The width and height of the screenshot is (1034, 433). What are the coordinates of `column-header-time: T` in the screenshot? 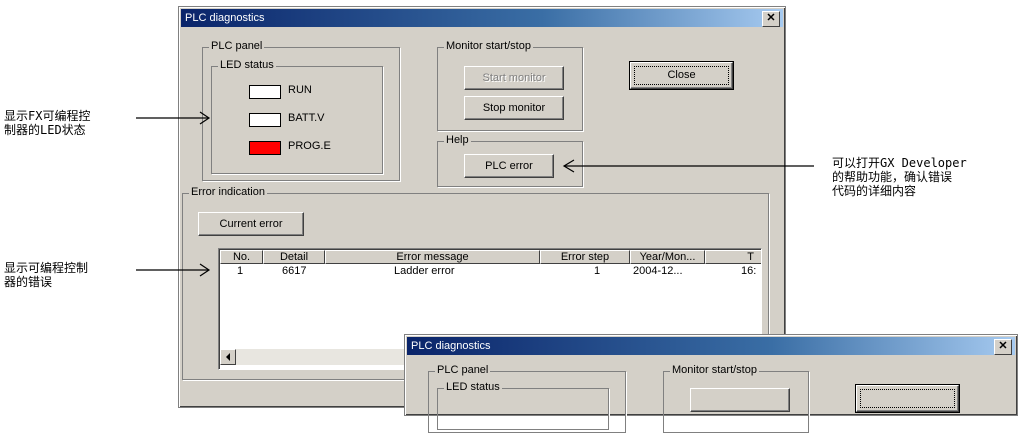 It's located at (733, 257).